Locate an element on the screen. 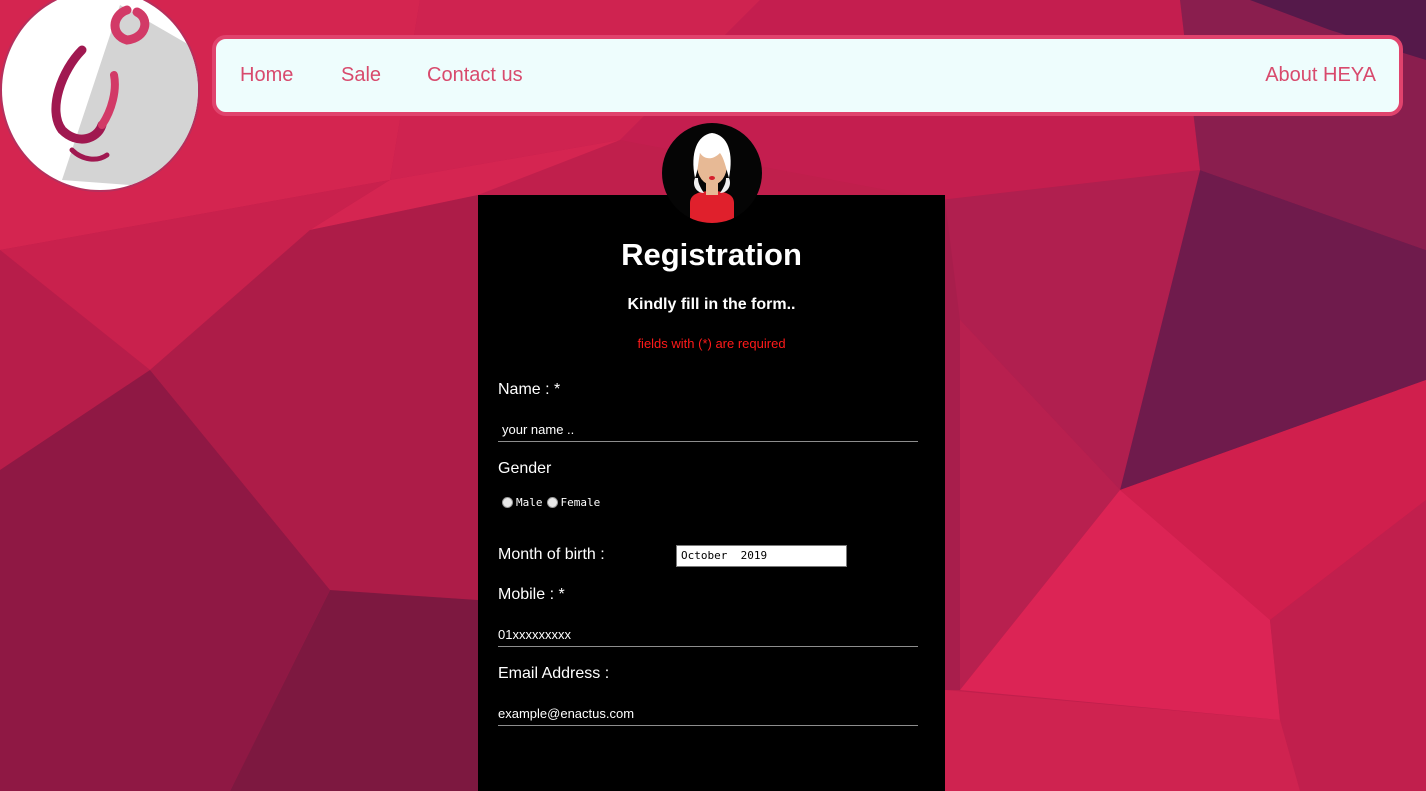  gender-options: Male Female is located at coordinates (551, 502).